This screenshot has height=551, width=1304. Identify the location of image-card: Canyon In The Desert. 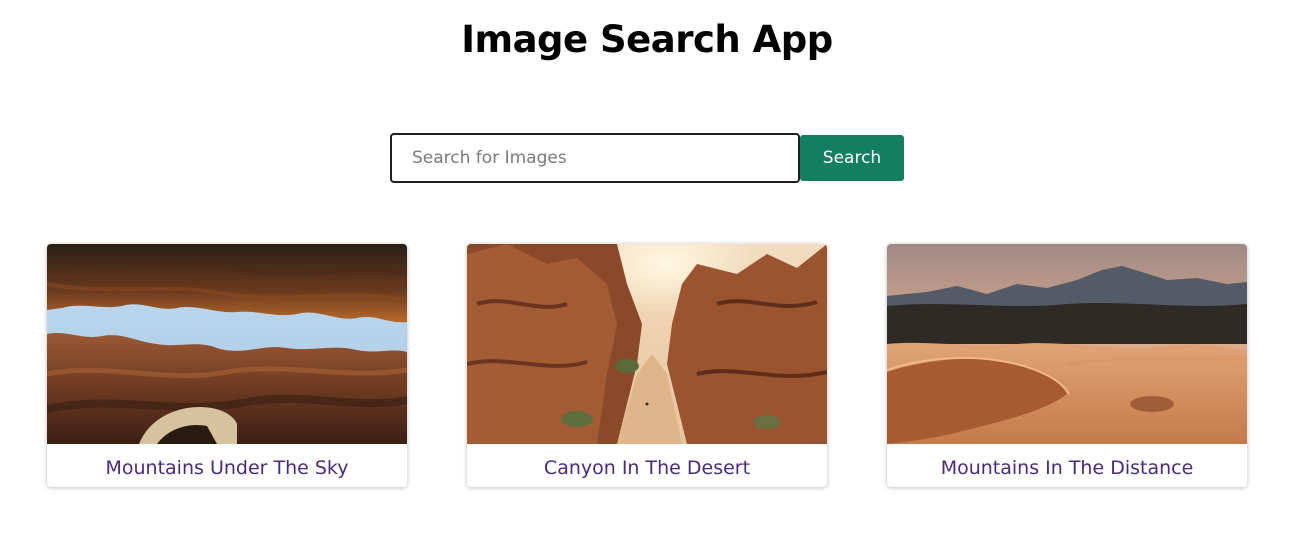
(647, 365).